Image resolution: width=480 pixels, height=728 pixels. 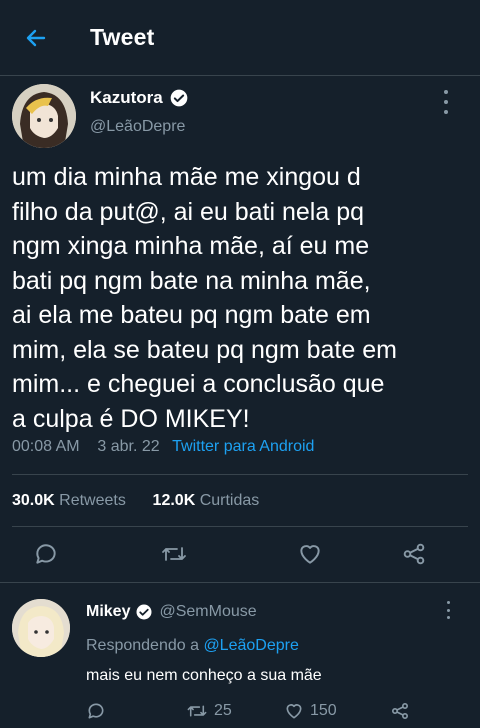 I want to click on reply-like-count: 150, so click(x=323, y=710).